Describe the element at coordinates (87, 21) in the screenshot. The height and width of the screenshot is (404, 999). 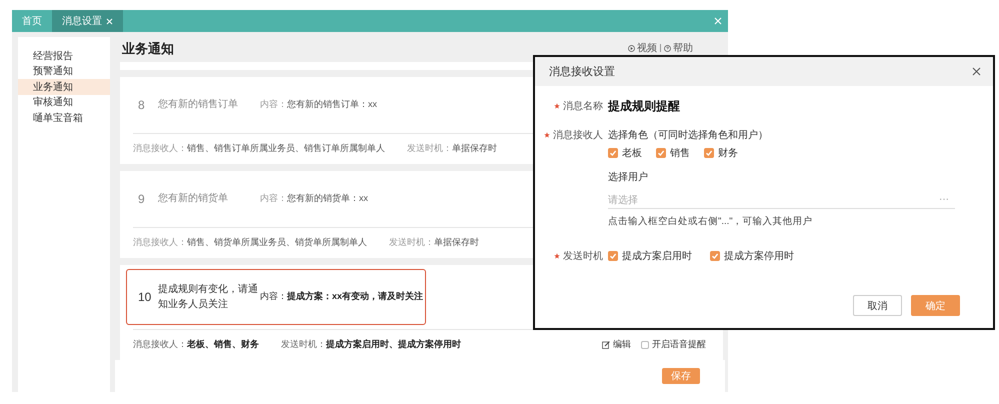
I see `tab: 消息设置` at that location.